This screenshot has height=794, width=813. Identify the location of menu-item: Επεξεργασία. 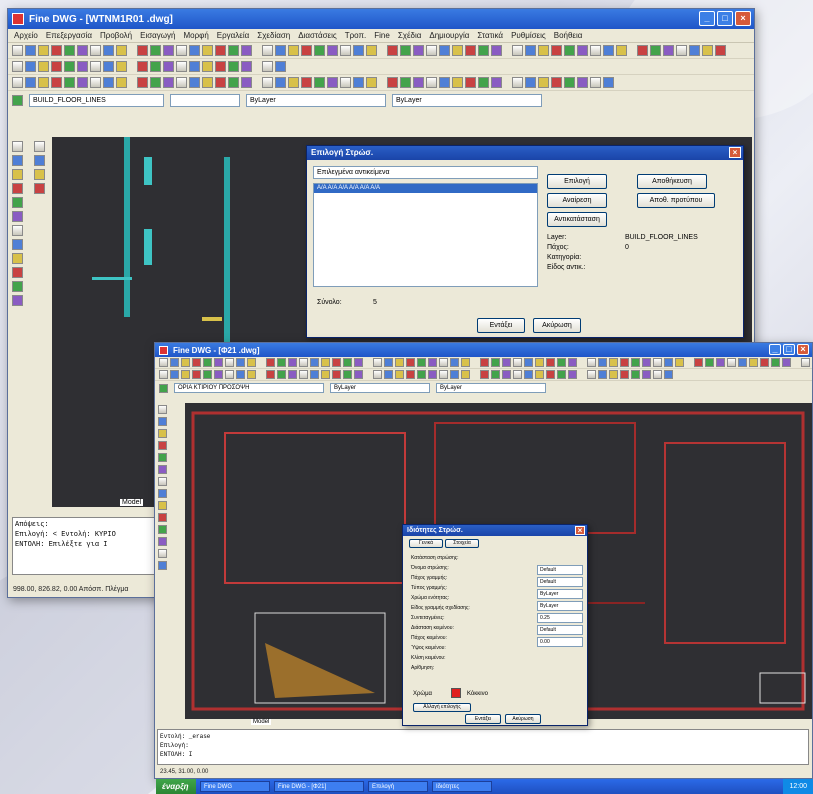
(69, 35).